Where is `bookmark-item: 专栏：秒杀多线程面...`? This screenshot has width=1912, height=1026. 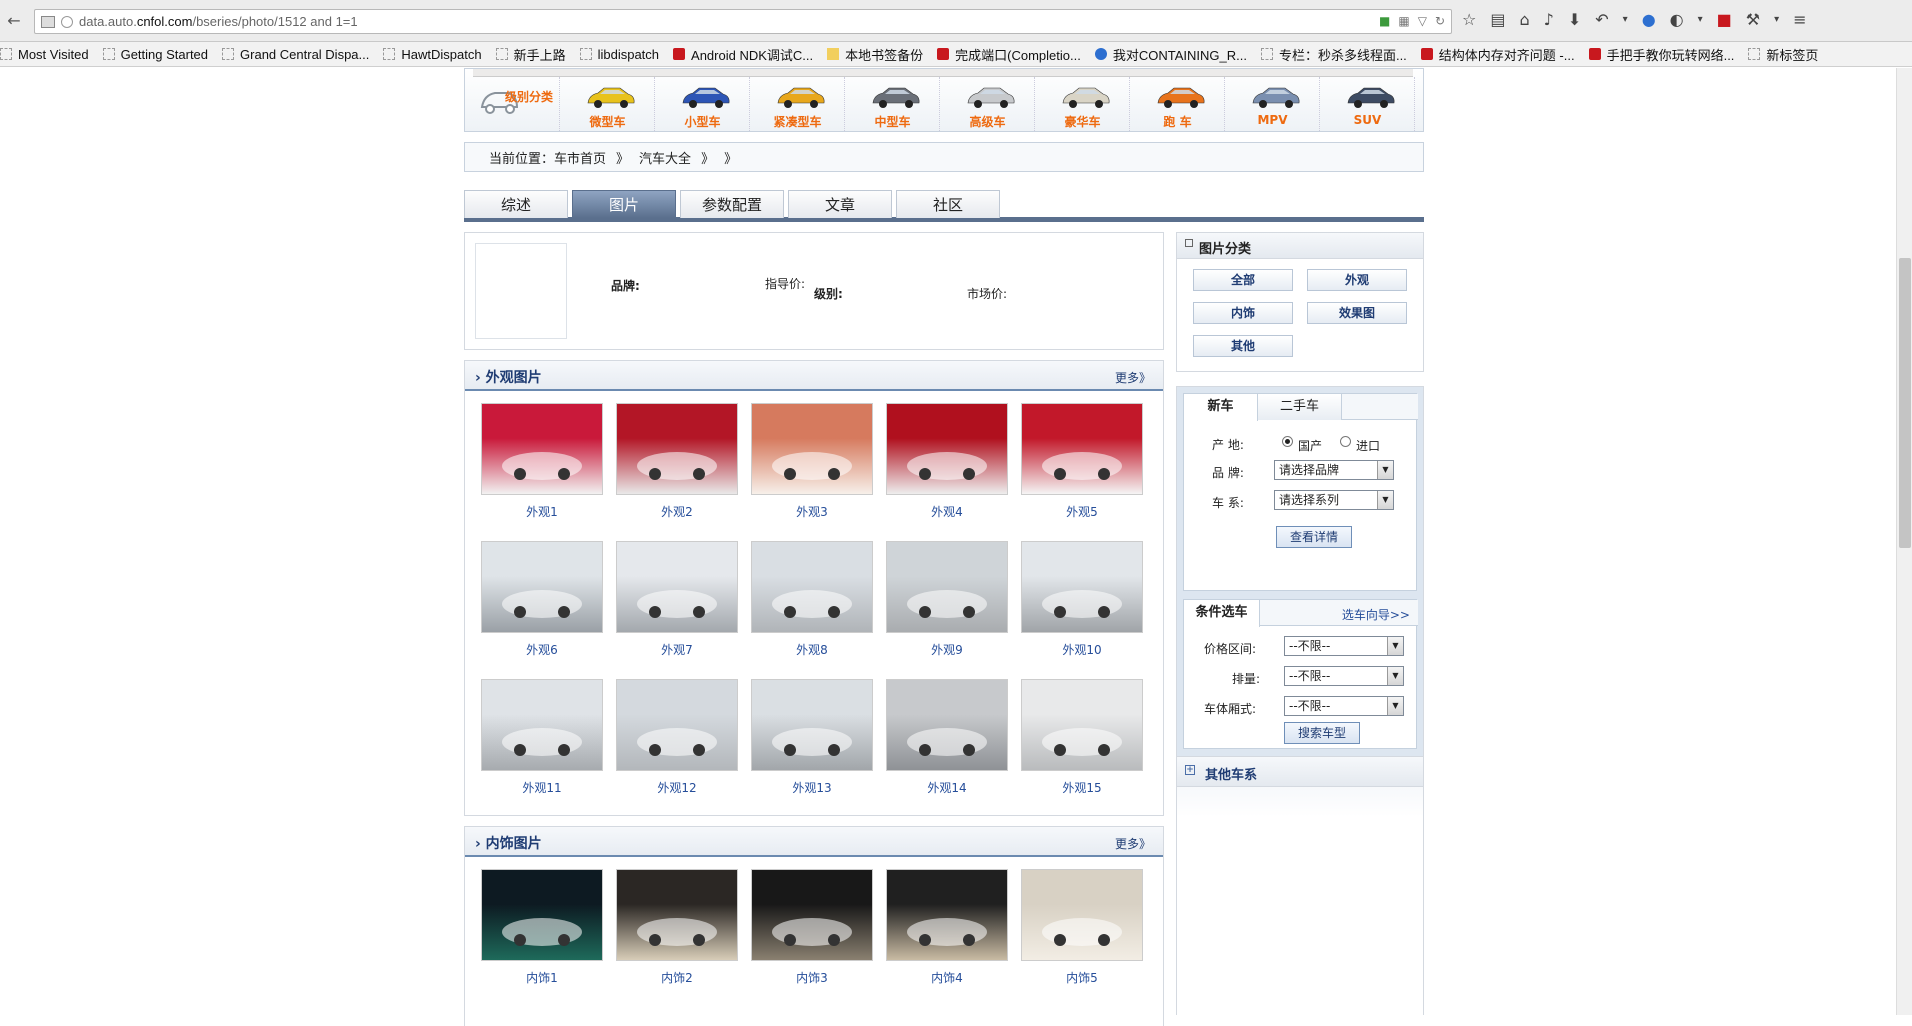 bookmark-item: 专栏：秒杀多线程面... is located at coordinates (1333, 54).